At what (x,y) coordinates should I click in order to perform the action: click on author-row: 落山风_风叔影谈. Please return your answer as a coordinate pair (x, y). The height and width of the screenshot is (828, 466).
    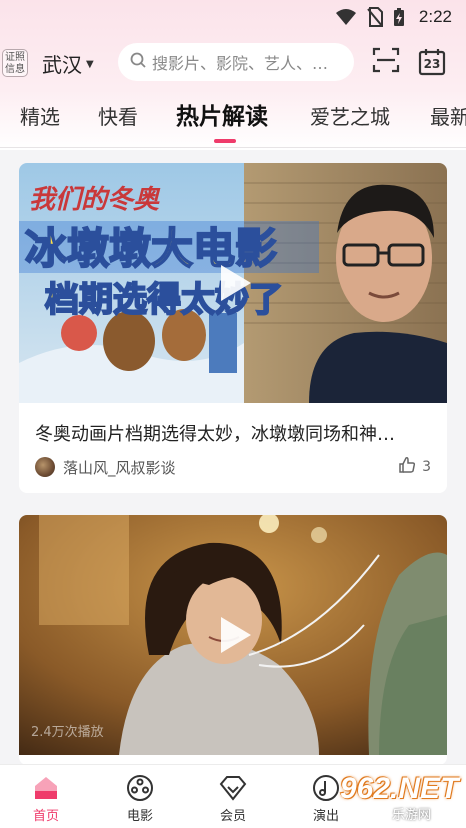
    Looking at the image, I should click on (235, 467).